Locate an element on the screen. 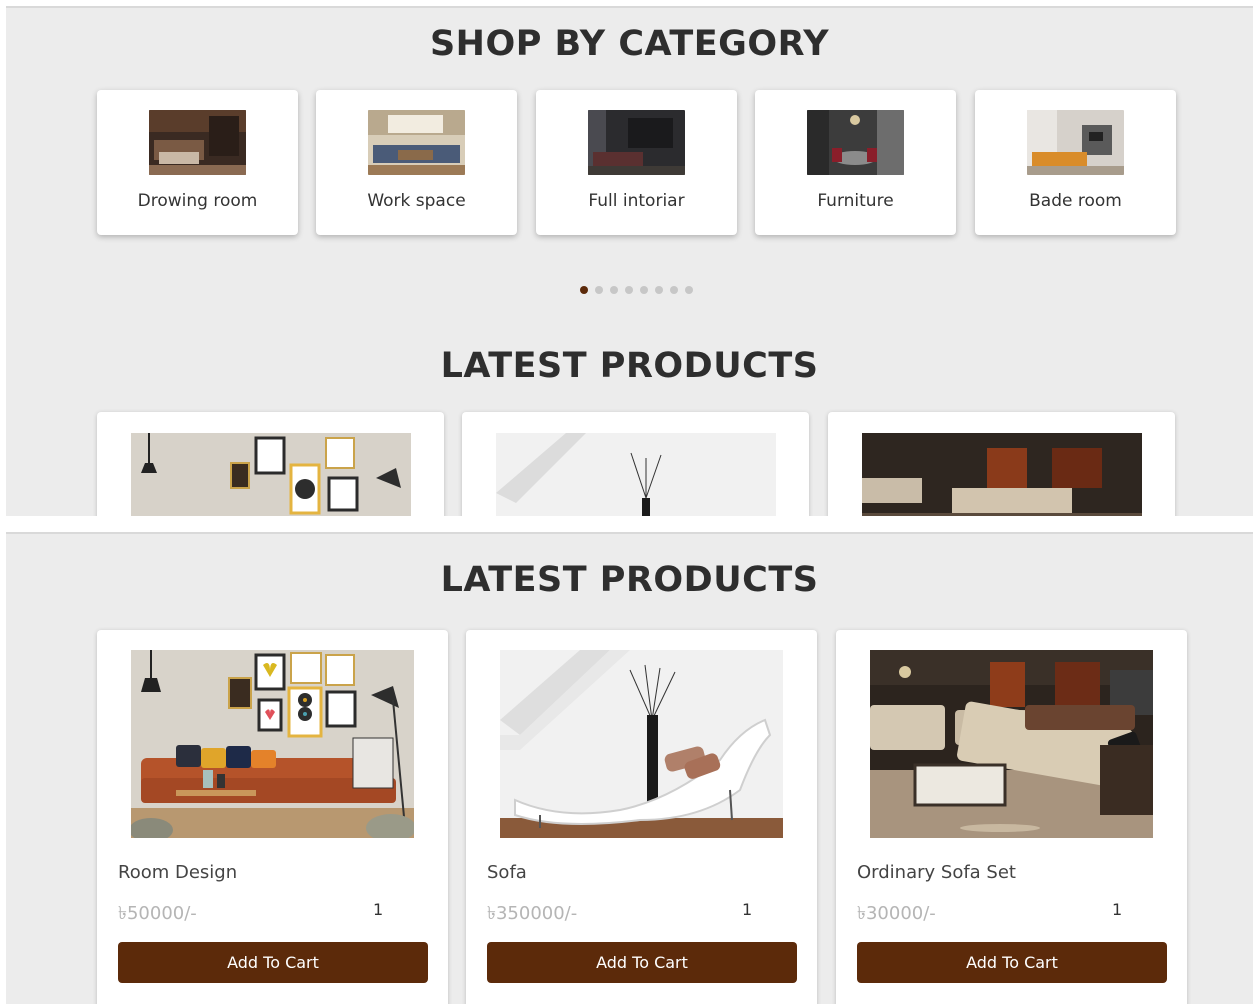 The width and height of the screenshot is (1253, 1004). category-label: Work space is located at coordinates (416, 201).